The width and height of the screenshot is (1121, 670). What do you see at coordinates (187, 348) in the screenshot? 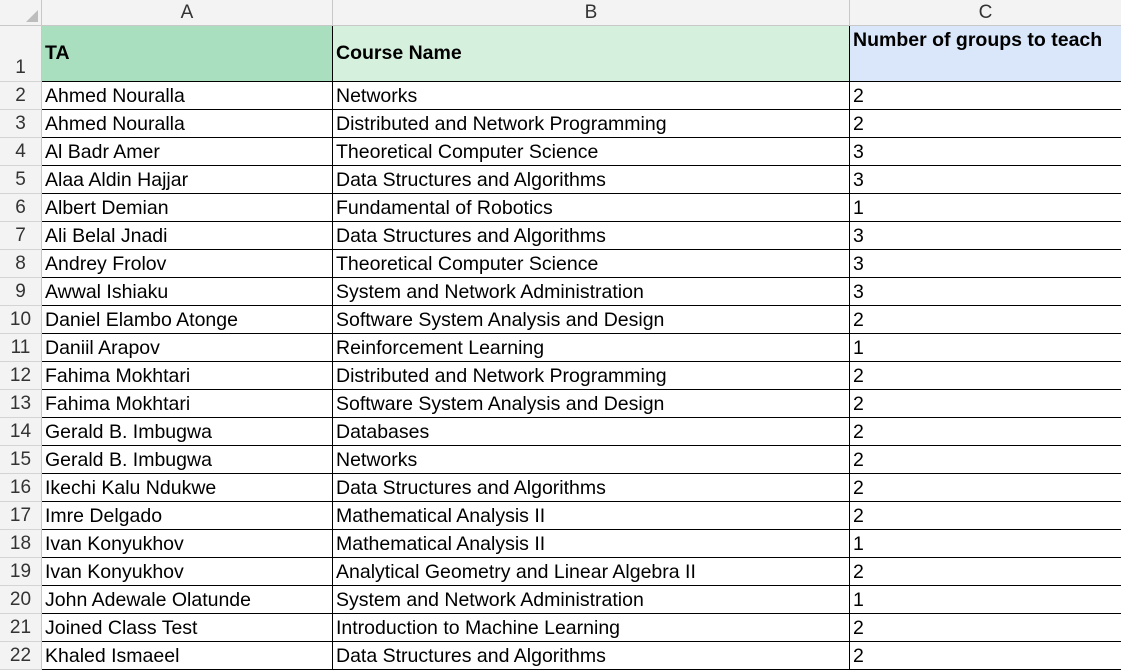
I see `cell-ta: Daniil Arapov` at bounding box center [187, 348].